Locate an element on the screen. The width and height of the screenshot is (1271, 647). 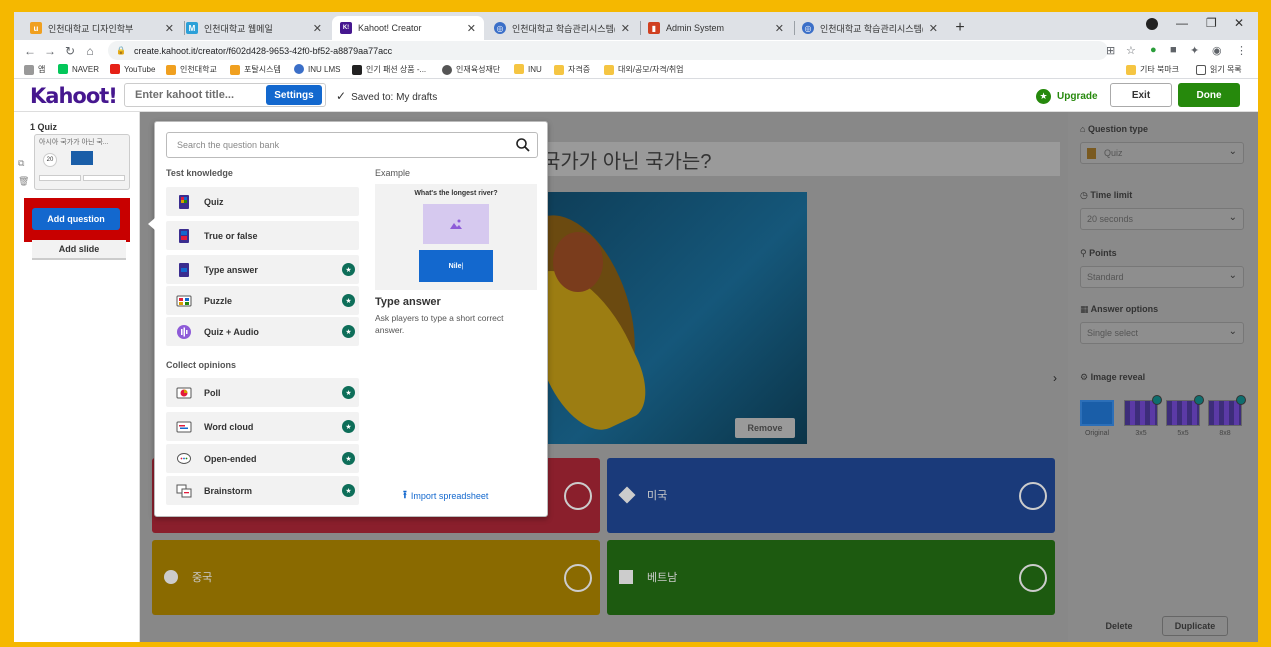
done-button: Done is located at coordinates (1209, 95).